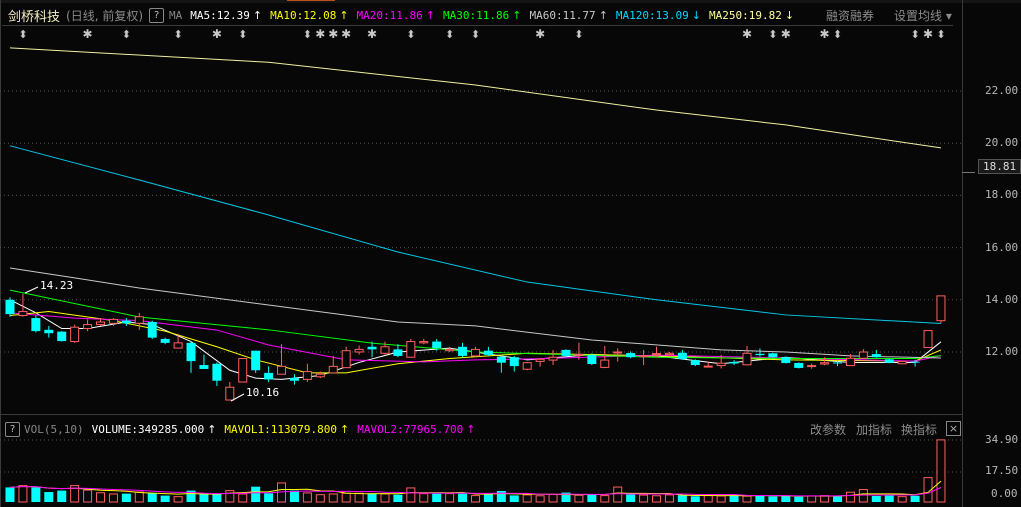  What do you see at coordinates (789, 15) in the screenshot?
I see `arrow-down-icon: ↓` at bounding box center [789, 15].